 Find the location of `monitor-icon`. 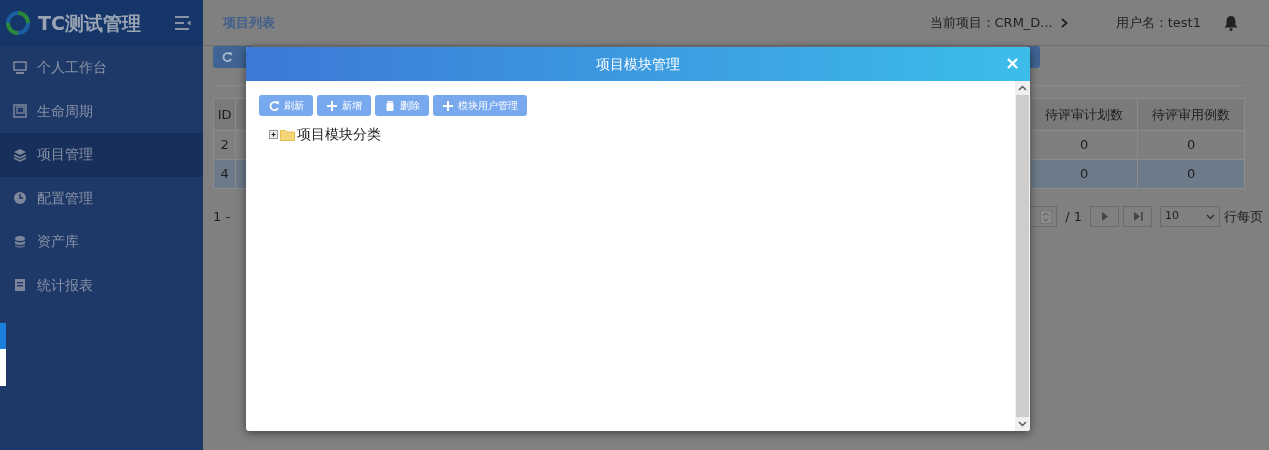

monitor-icon is located at coordinates (20, 67).